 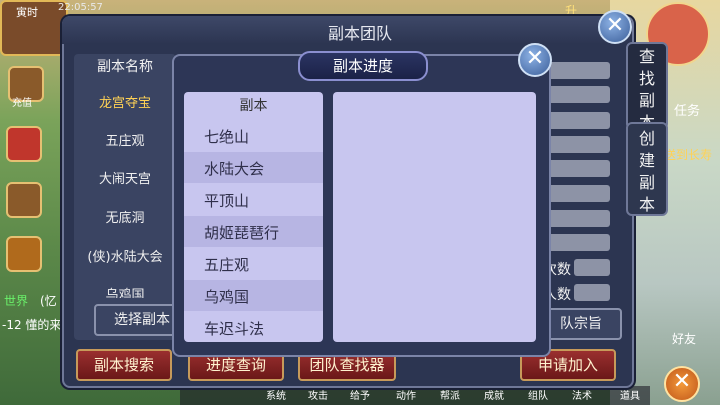 I want to click on chat-bubble-icon, so click(x=24, y=254).